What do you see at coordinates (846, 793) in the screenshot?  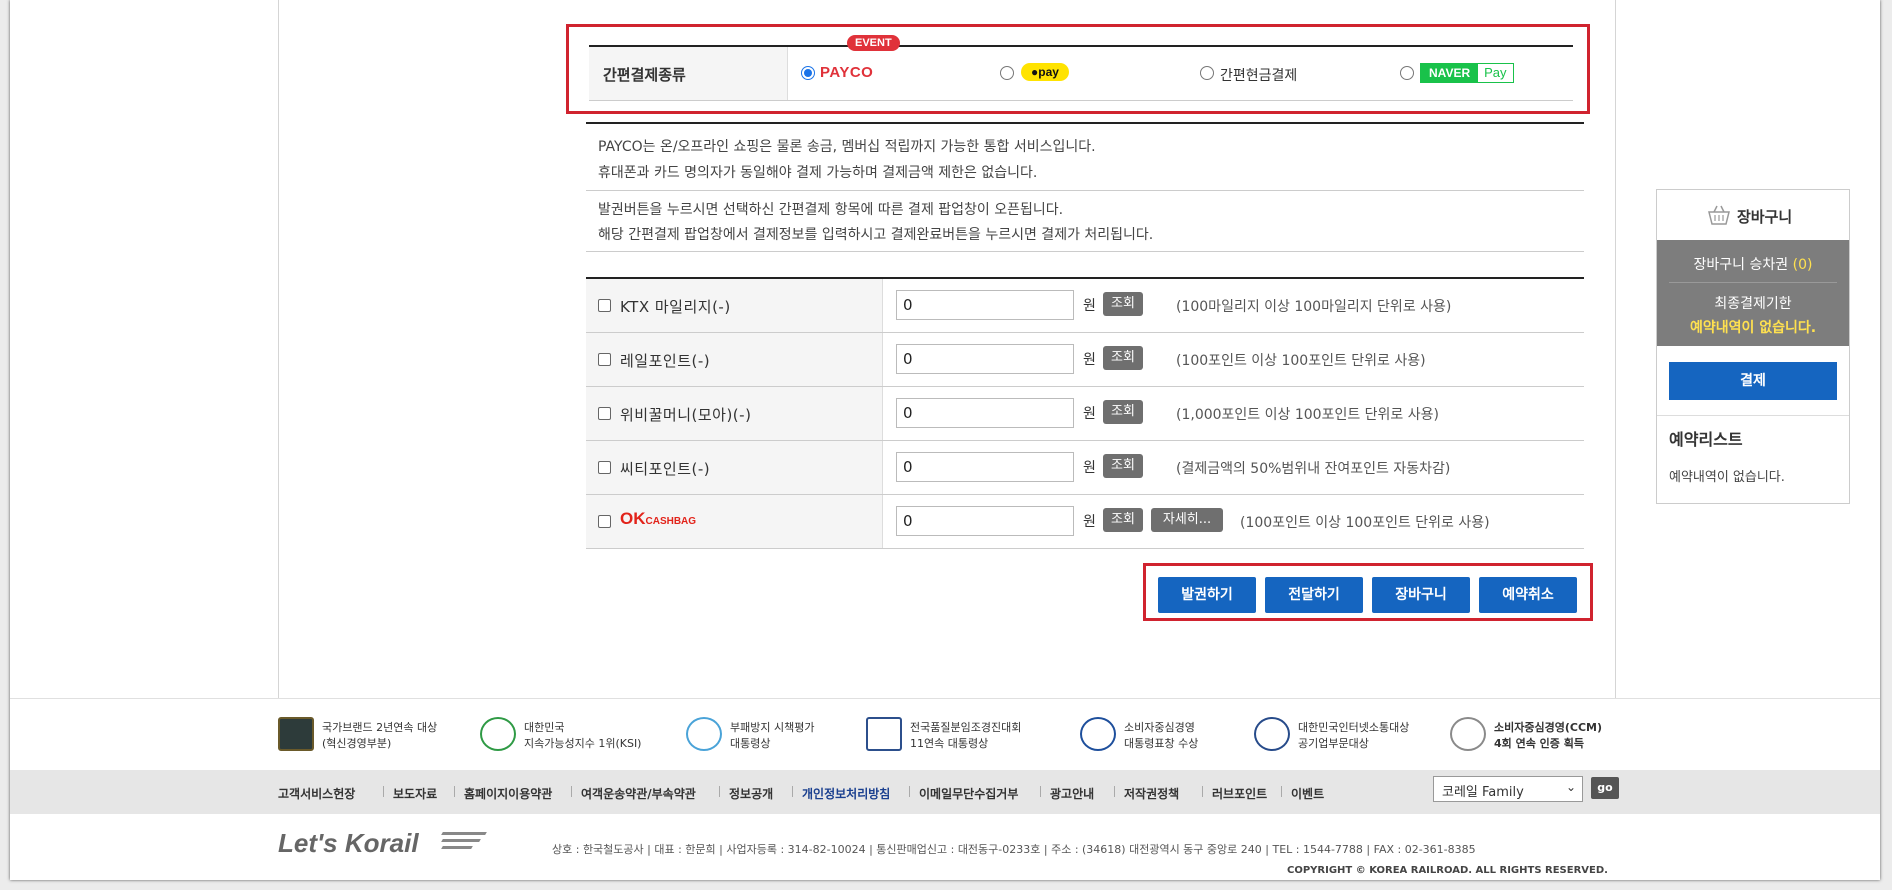 I see `footer-link-privacy: 개인정보처리방침` at bounding box center [846, 793].